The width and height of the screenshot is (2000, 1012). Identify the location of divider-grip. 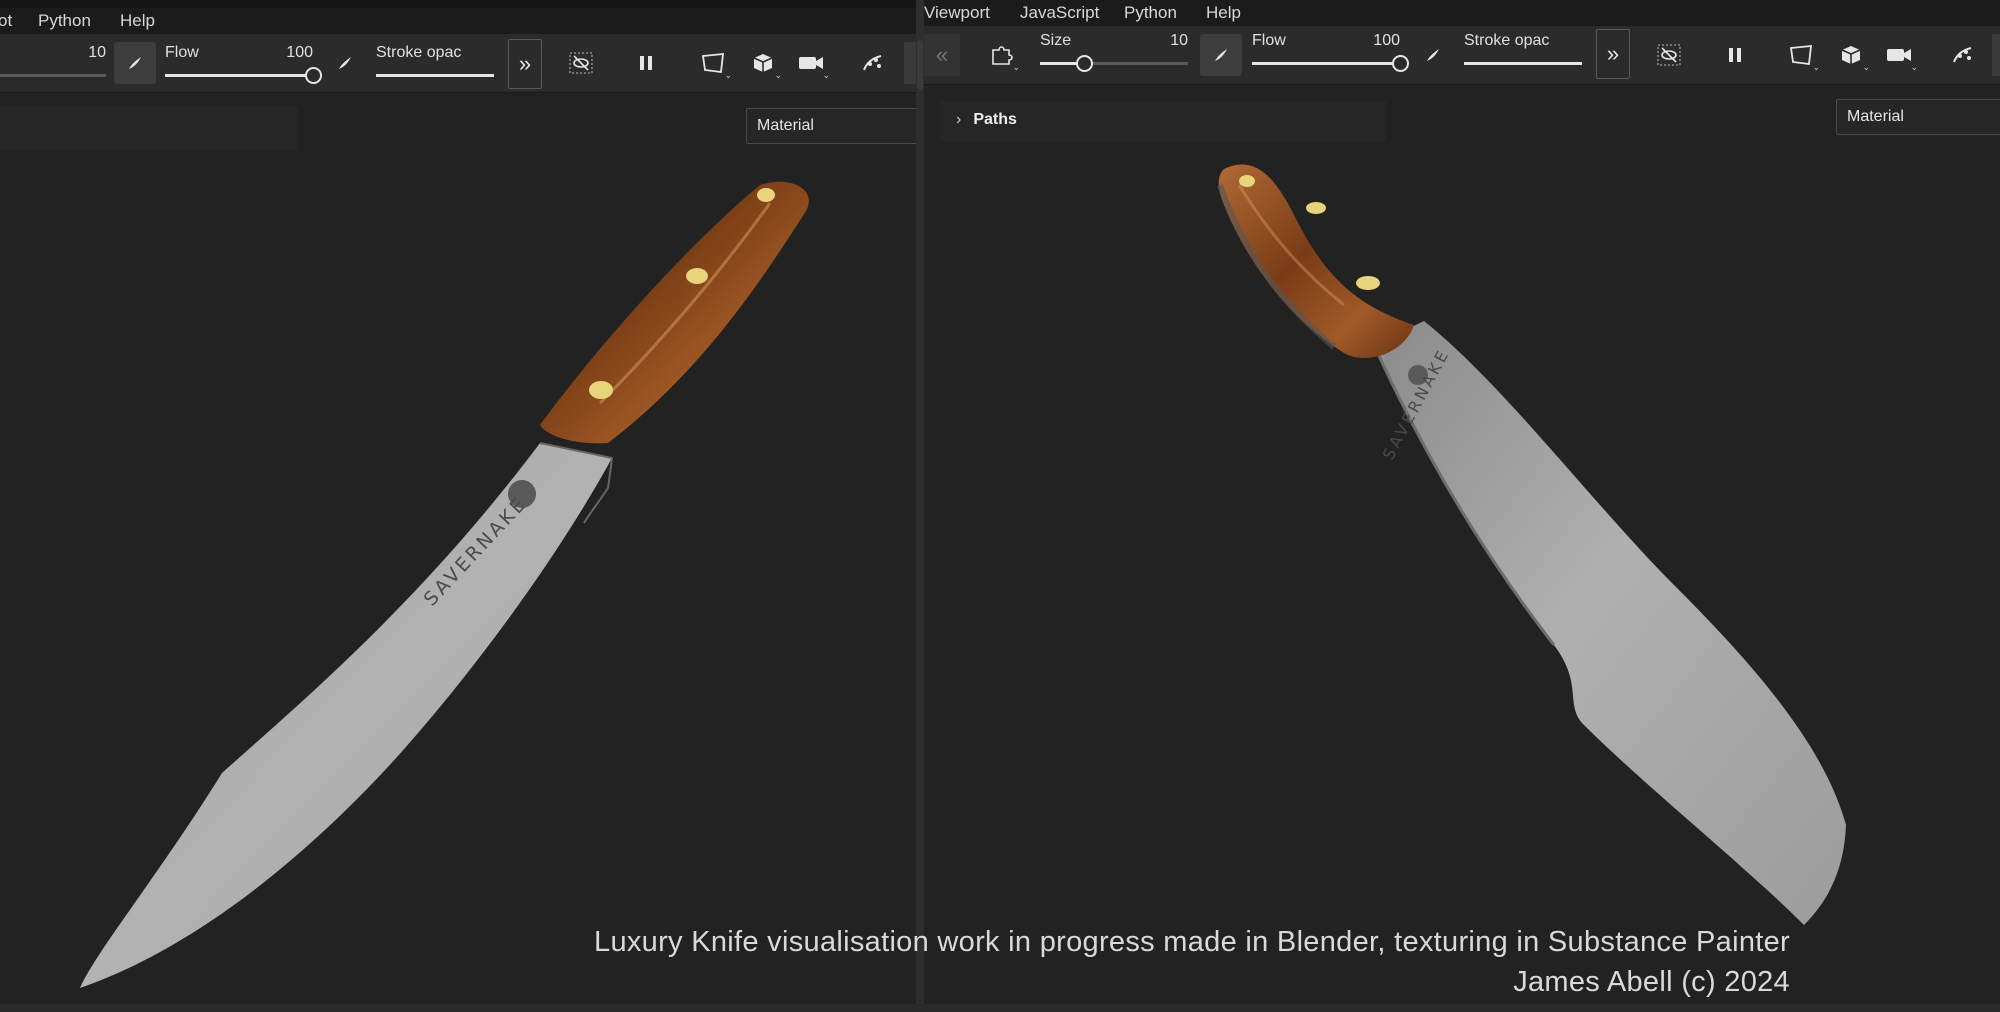
(920, 65).